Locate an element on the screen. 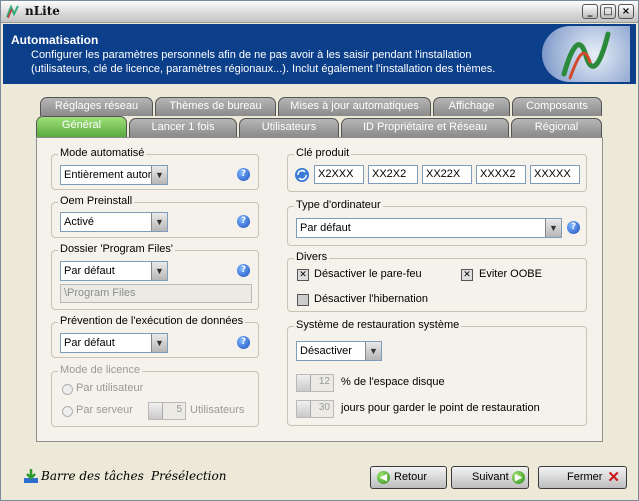 Image resolution: width=639 pixels, height=501 pixels. maximize-button: □ is located at coordinates (608, 11).